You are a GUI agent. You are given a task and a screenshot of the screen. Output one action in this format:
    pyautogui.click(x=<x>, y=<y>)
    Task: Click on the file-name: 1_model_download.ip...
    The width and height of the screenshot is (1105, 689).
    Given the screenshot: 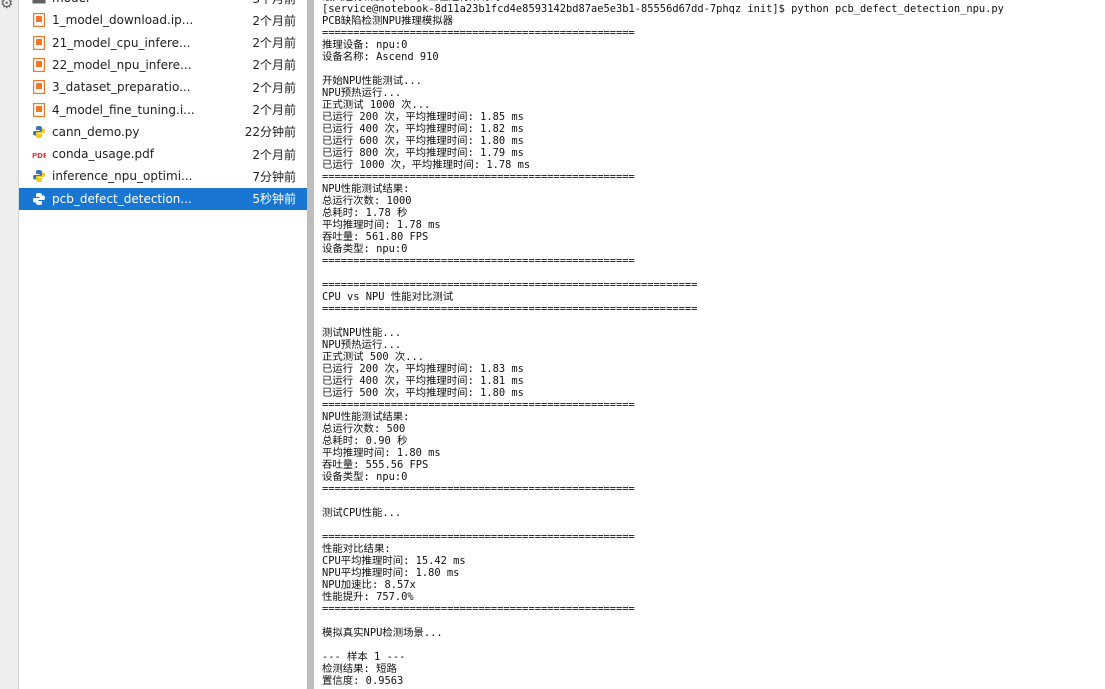 What is the action you would take?
    pyautogui.click(x=123, y=20)
    